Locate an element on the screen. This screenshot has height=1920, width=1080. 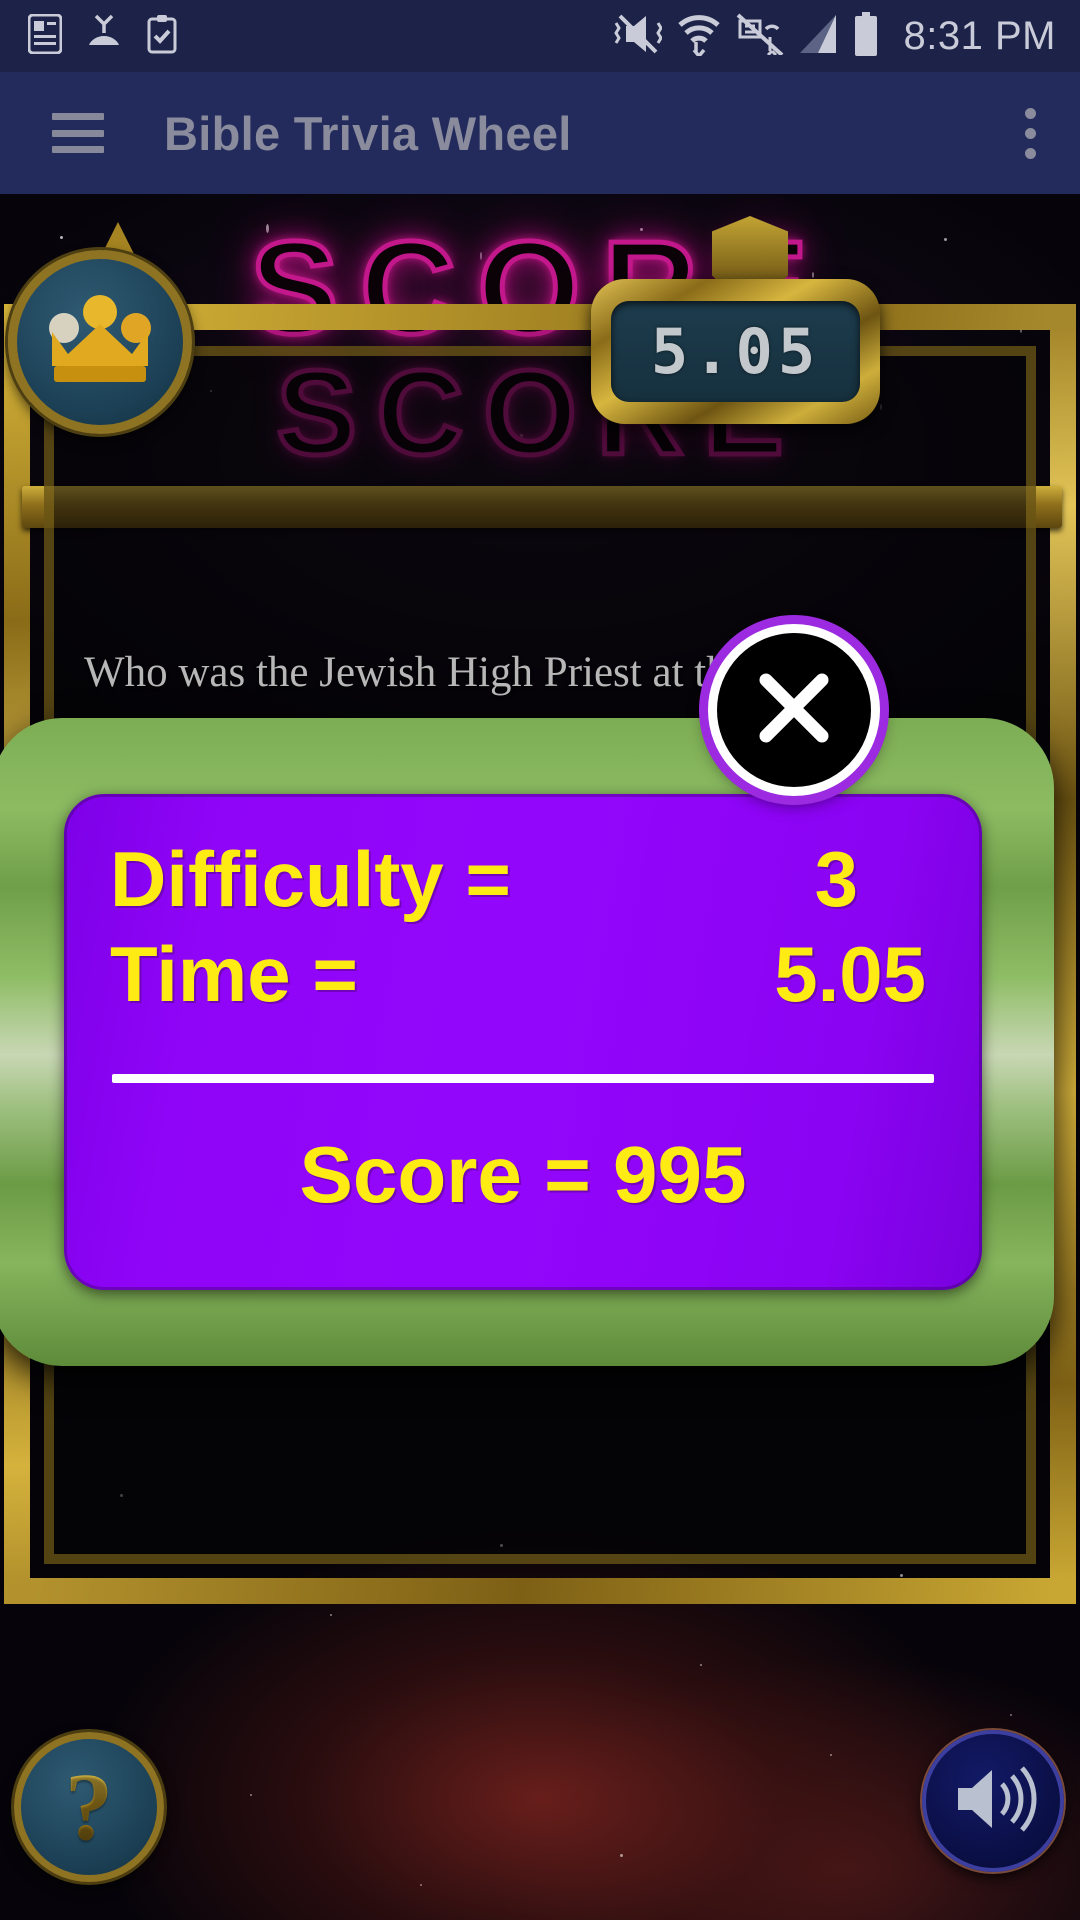
help-button: ? is located at coordinates (89, 1807).